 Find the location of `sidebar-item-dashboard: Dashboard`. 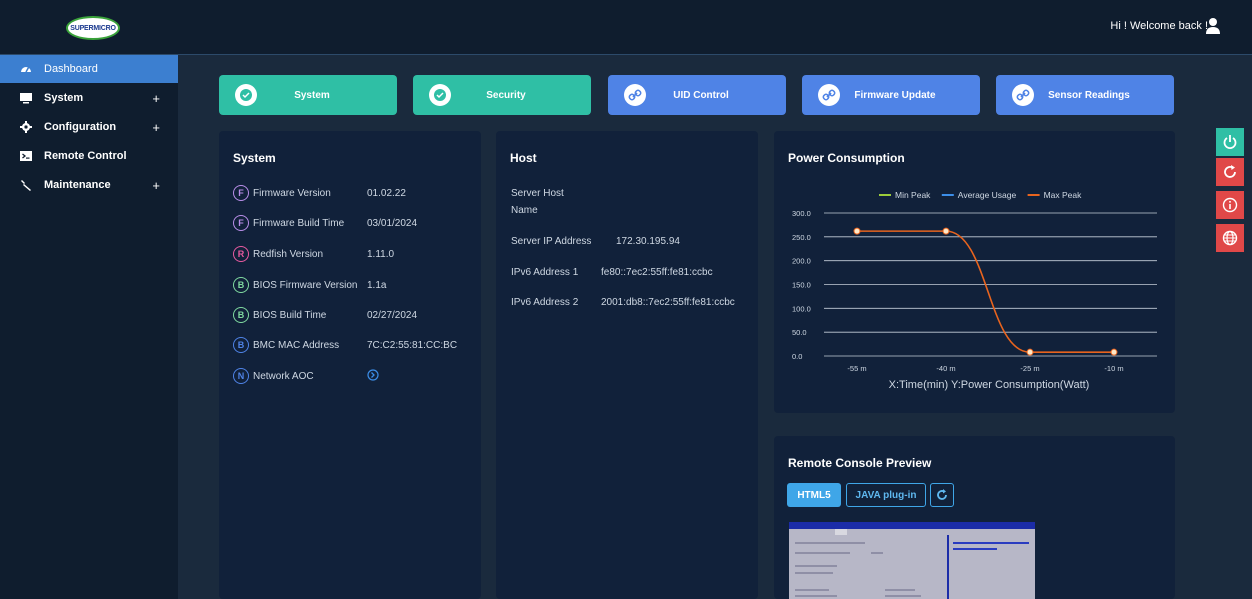

sidebar-item-dashboard: Dashboard is located at coordinates (89, 69).